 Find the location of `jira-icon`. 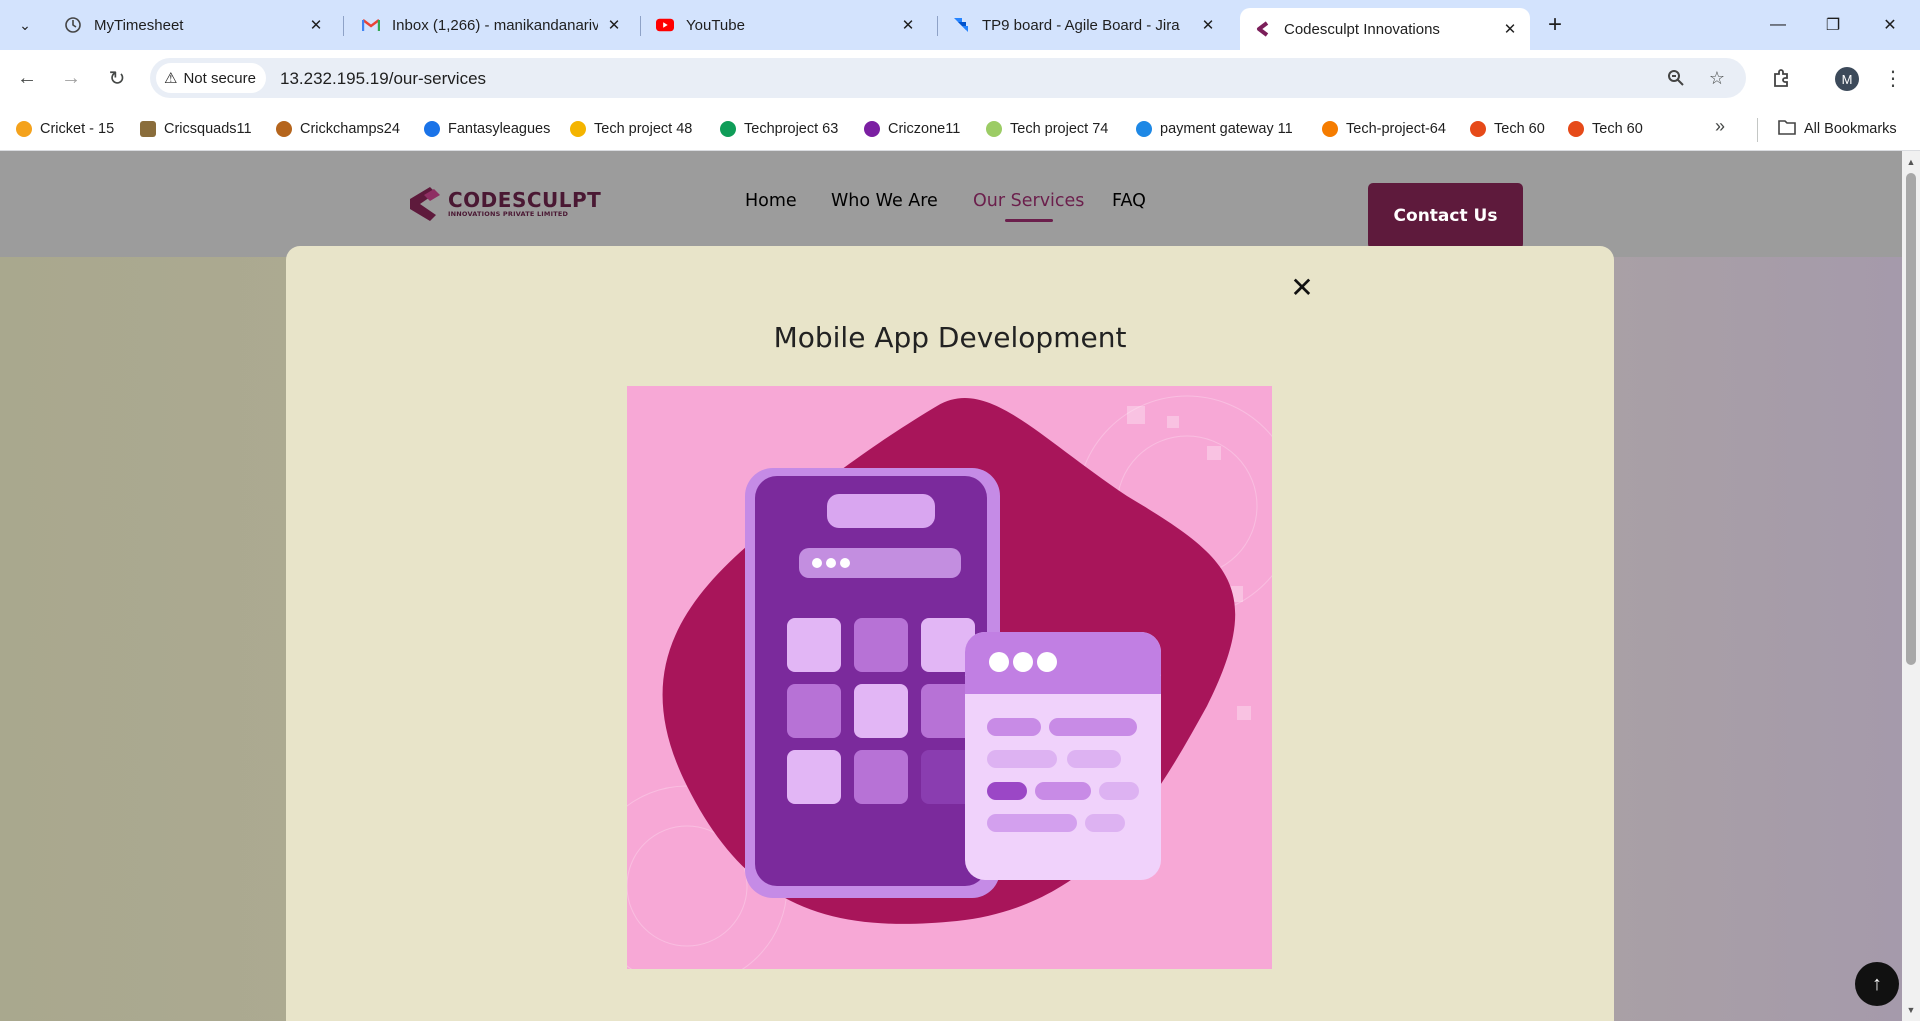

jira-icon is located at coordinates (961, 25).